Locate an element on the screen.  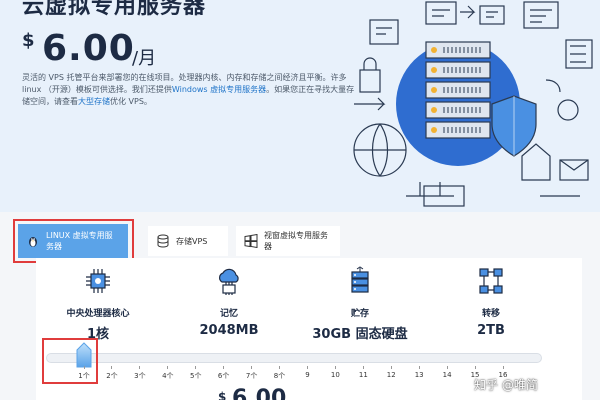
slider-tick-label: 11 is located at coordinates (363, 372).